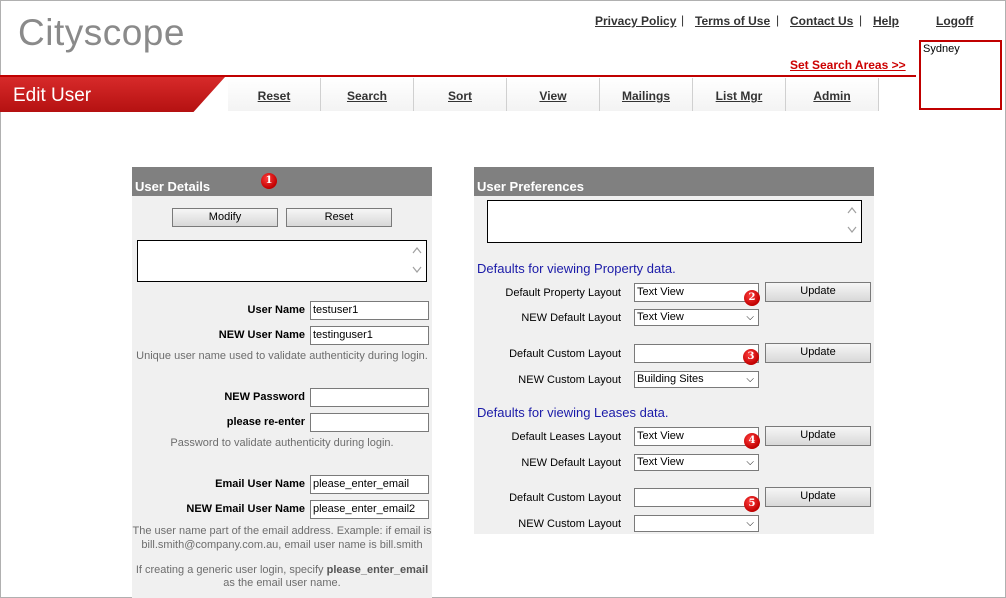  What do you see at coordinates (173, 186) in the screenshot?
I see `user-details-title: User Details` at bounding box center [173, 186].